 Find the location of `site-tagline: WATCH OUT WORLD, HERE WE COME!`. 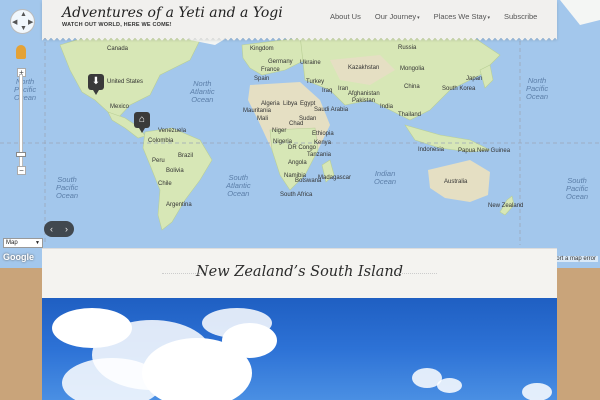

site-tagline: WATCH OUT WORLD, HERE WE COME! is located at coordinates (117, 25).